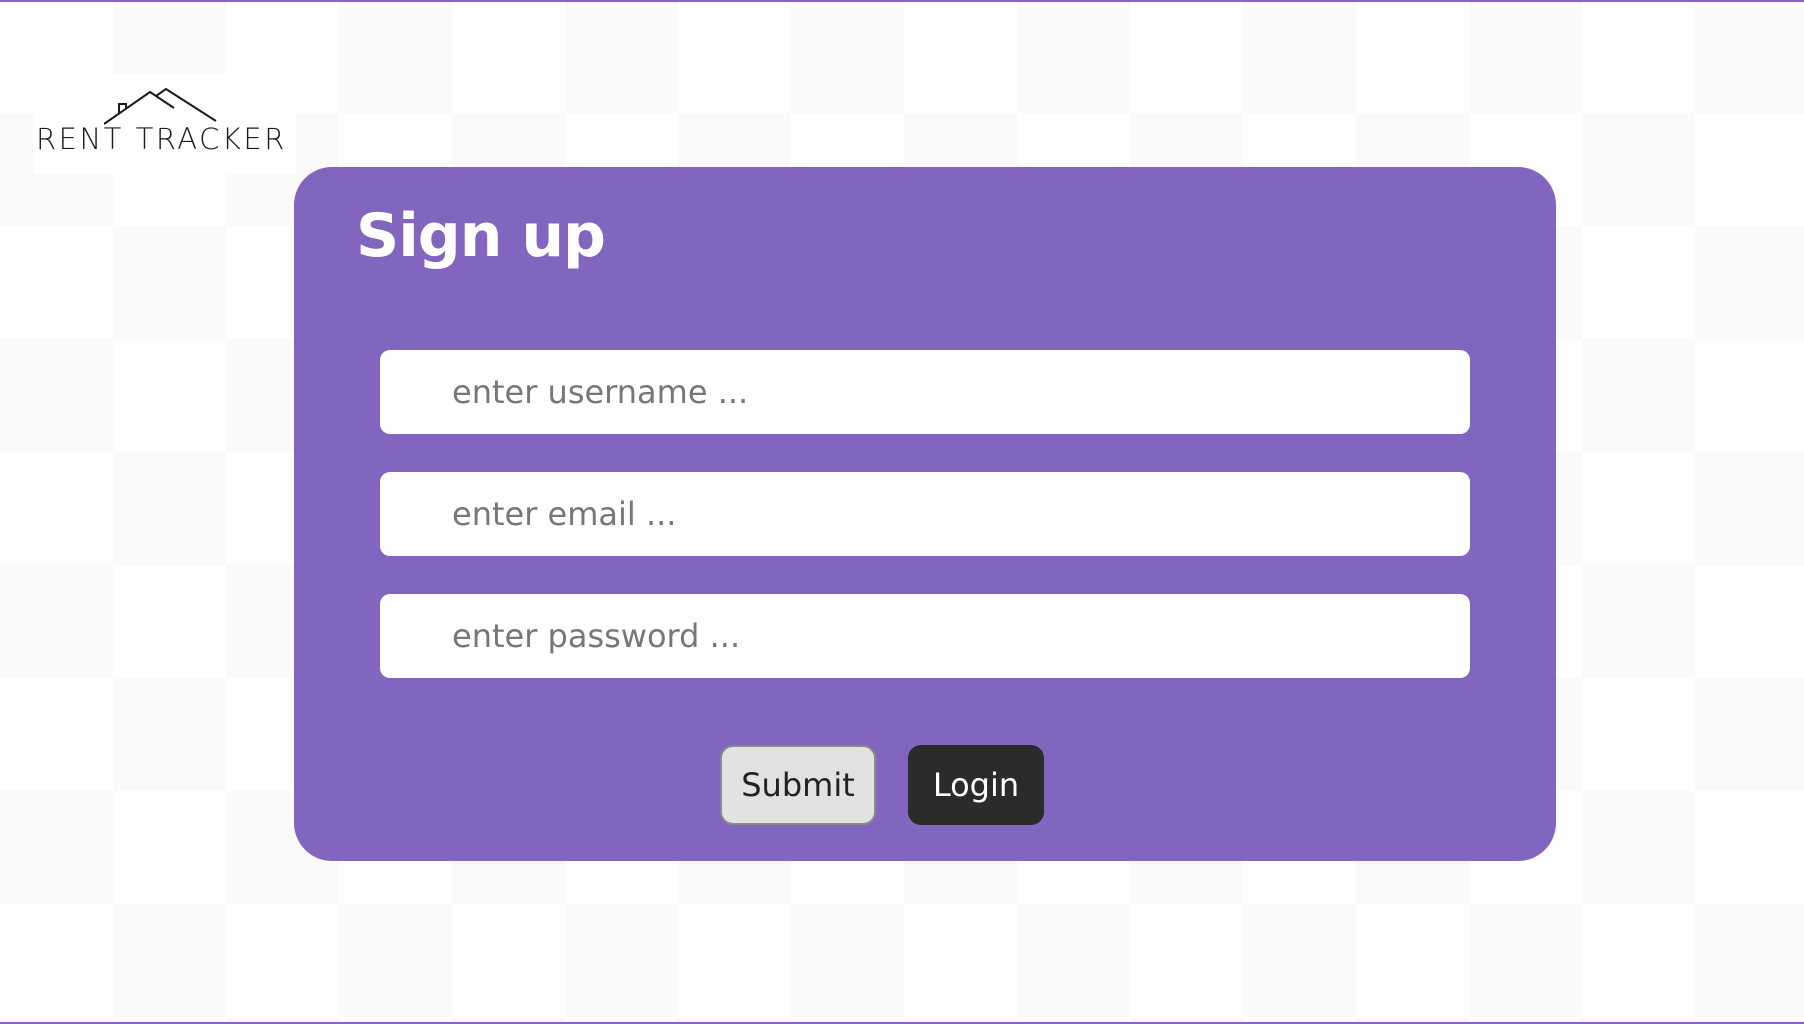  I want to click on page-title: Sign up, so click(481, 236).